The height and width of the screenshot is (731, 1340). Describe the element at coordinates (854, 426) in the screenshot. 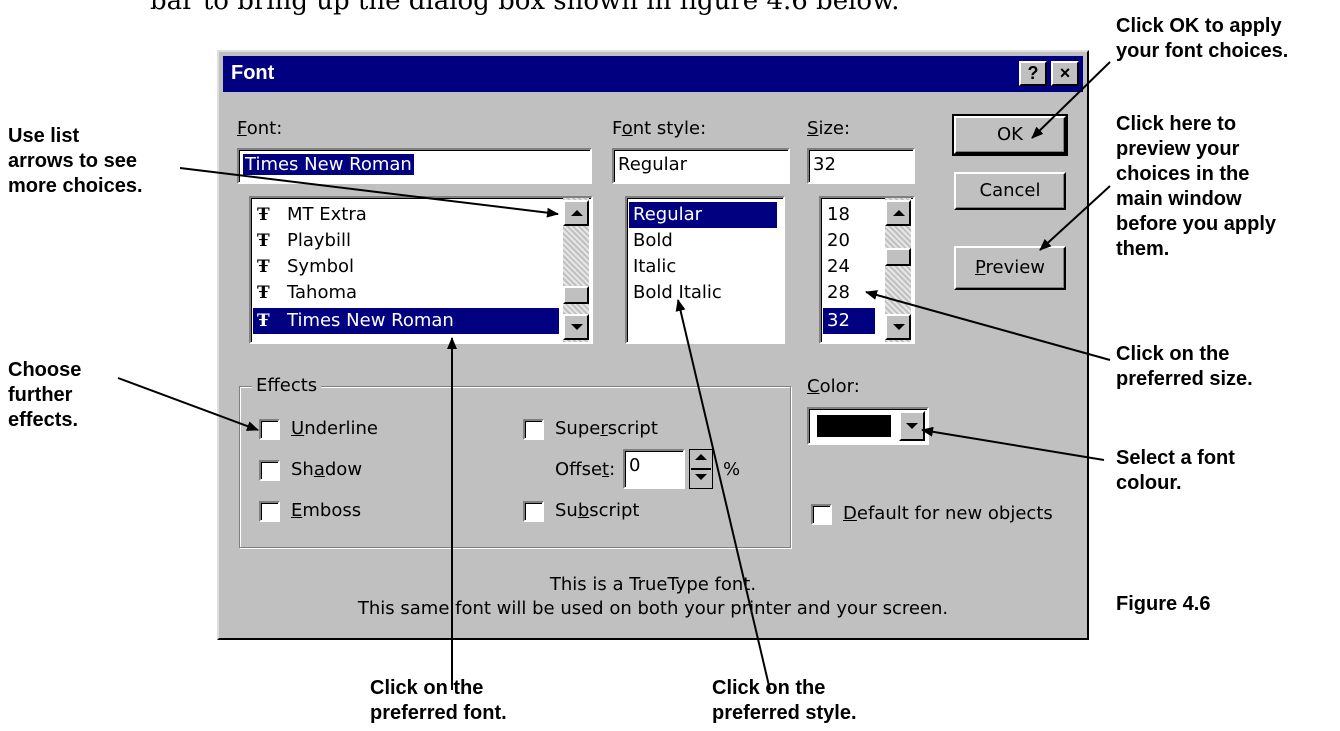

I see `color-swatch` at that location.